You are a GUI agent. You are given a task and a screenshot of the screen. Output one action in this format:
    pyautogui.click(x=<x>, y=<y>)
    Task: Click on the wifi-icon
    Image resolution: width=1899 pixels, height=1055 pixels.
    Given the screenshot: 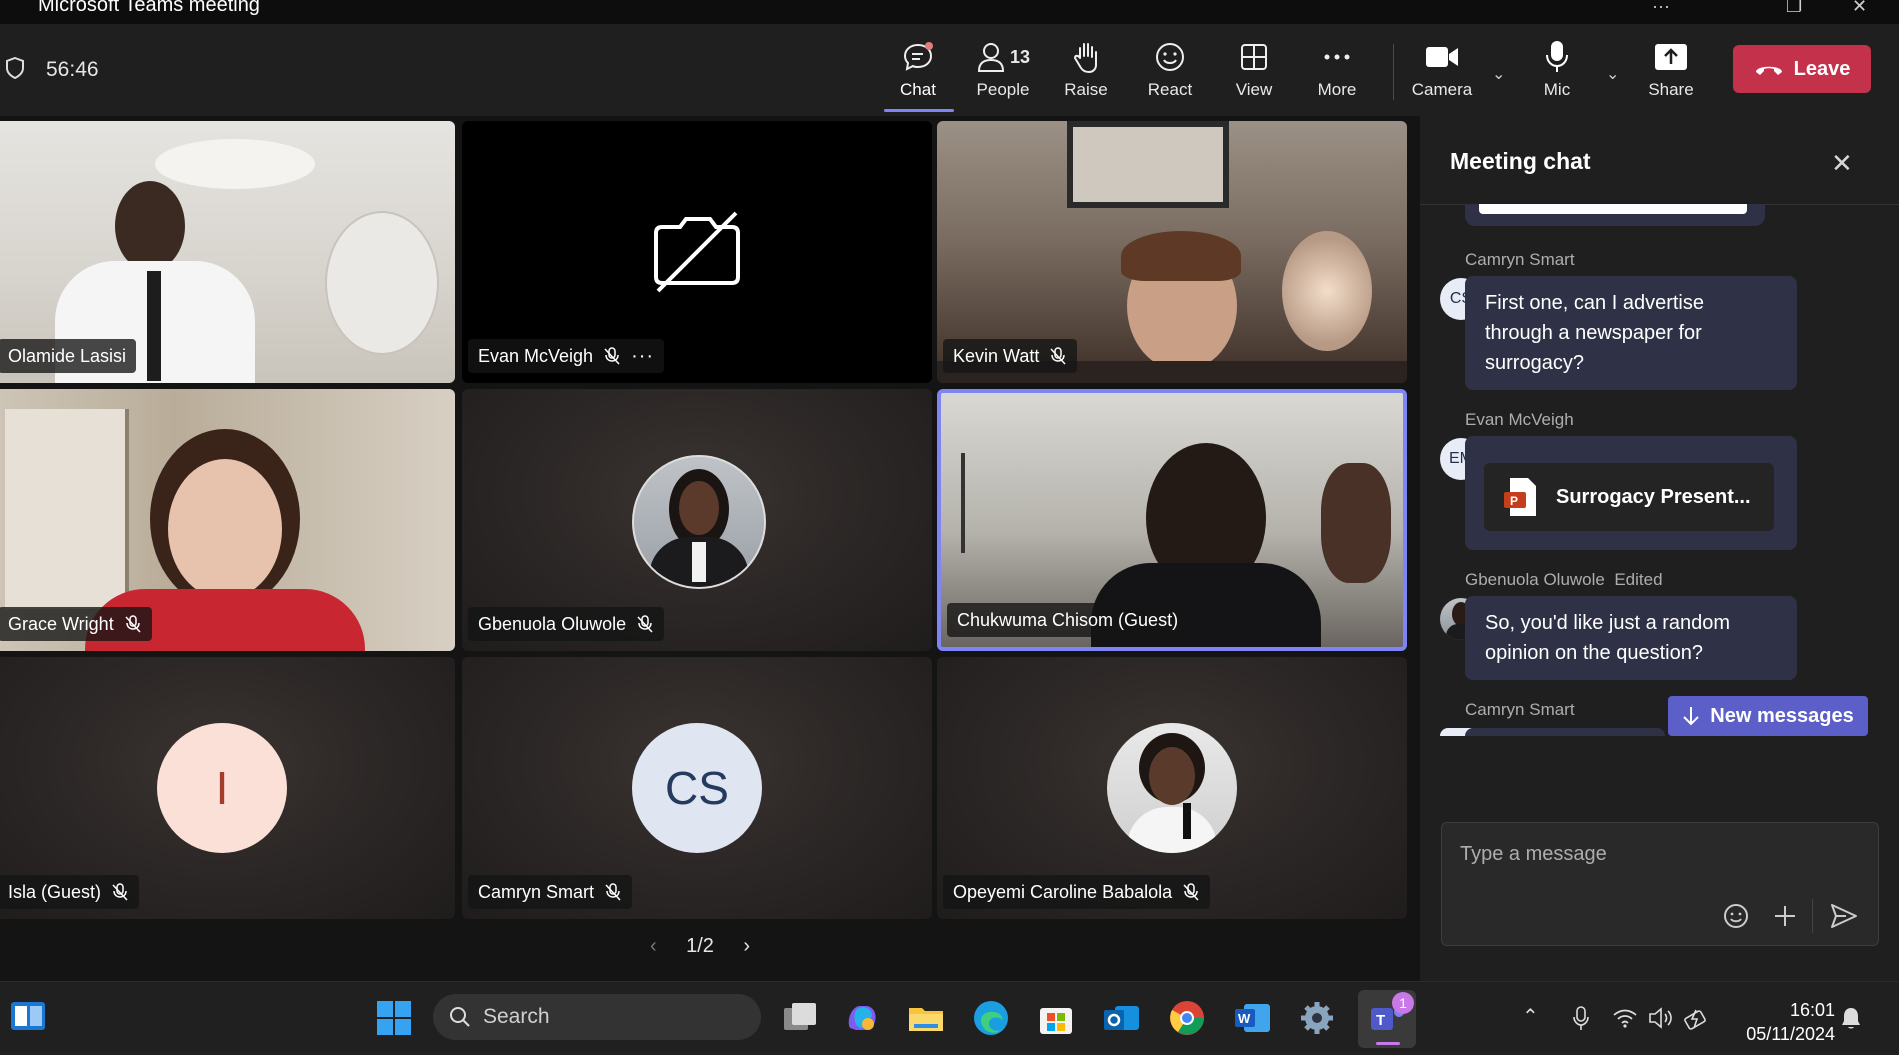 What is the action you would take?
    pyautogui.click(x=1625, y=1018)
    